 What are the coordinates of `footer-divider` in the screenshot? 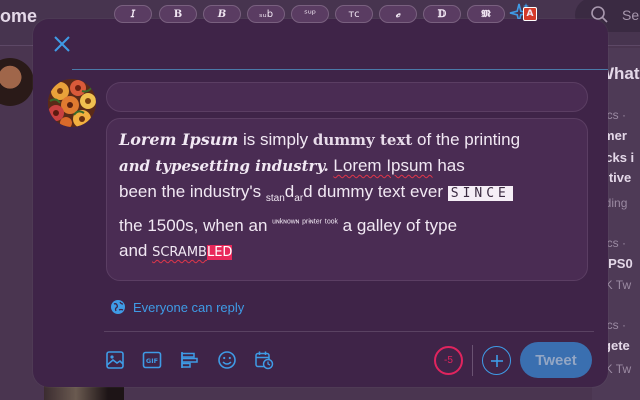 It's located at (349, 331).